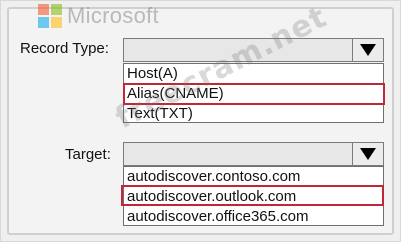  Describe the element at coordinates (253, 154) in the screenshot. I see `target-dropdown` at that location.